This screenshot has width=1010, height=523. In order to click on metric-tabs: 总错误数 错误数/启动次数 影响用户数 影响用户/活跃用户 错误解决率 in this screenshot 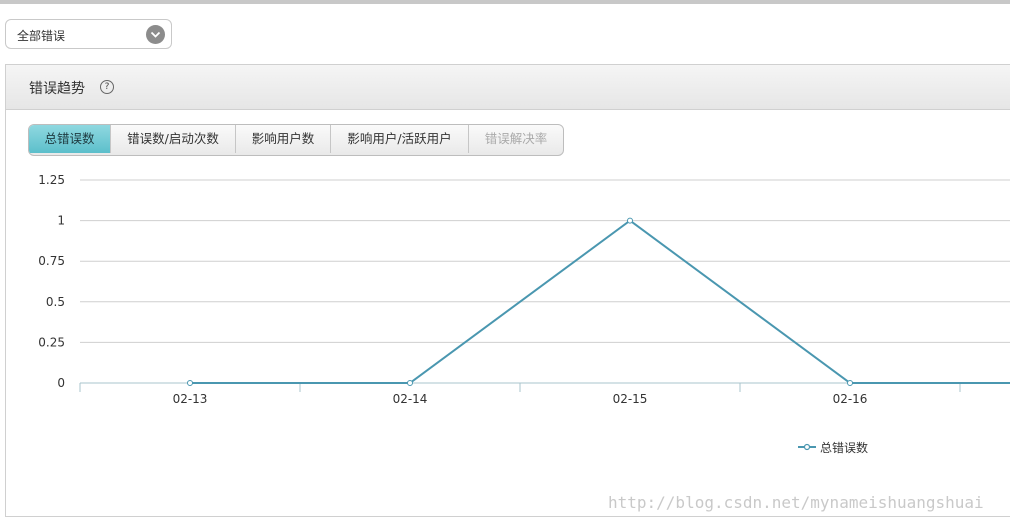, I will do `click(296, 140)`.